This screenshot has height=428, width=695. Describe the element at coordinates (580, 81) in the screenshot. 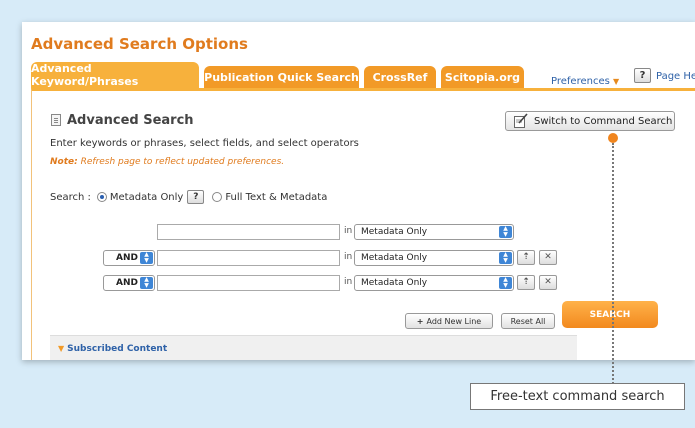

I see `preferences-label: Preferences` at that location.